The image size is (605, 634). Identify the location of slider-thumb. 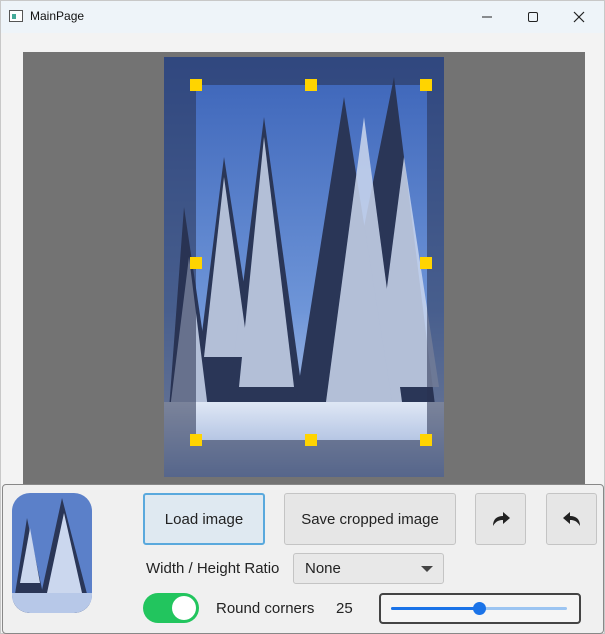
(479, 608).